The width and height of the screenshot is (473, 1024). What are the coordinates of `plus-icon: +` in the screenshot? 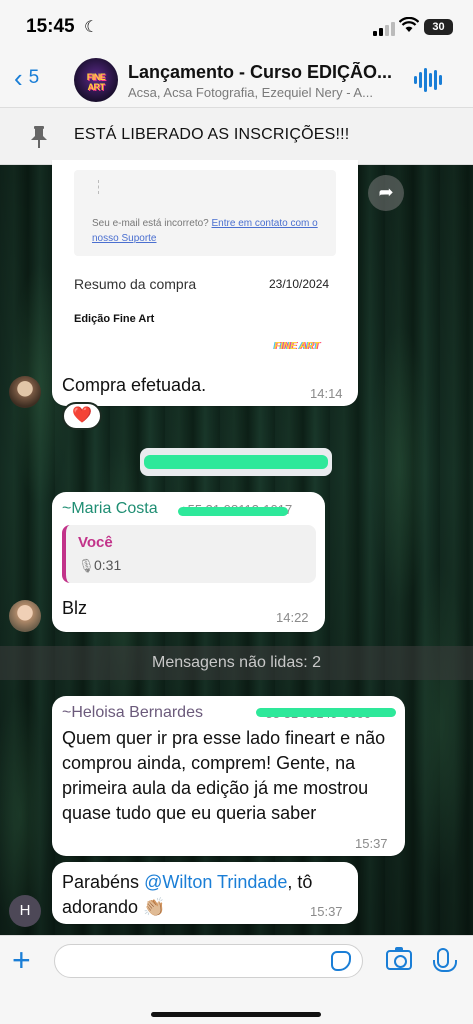 It's located at (21, 960).